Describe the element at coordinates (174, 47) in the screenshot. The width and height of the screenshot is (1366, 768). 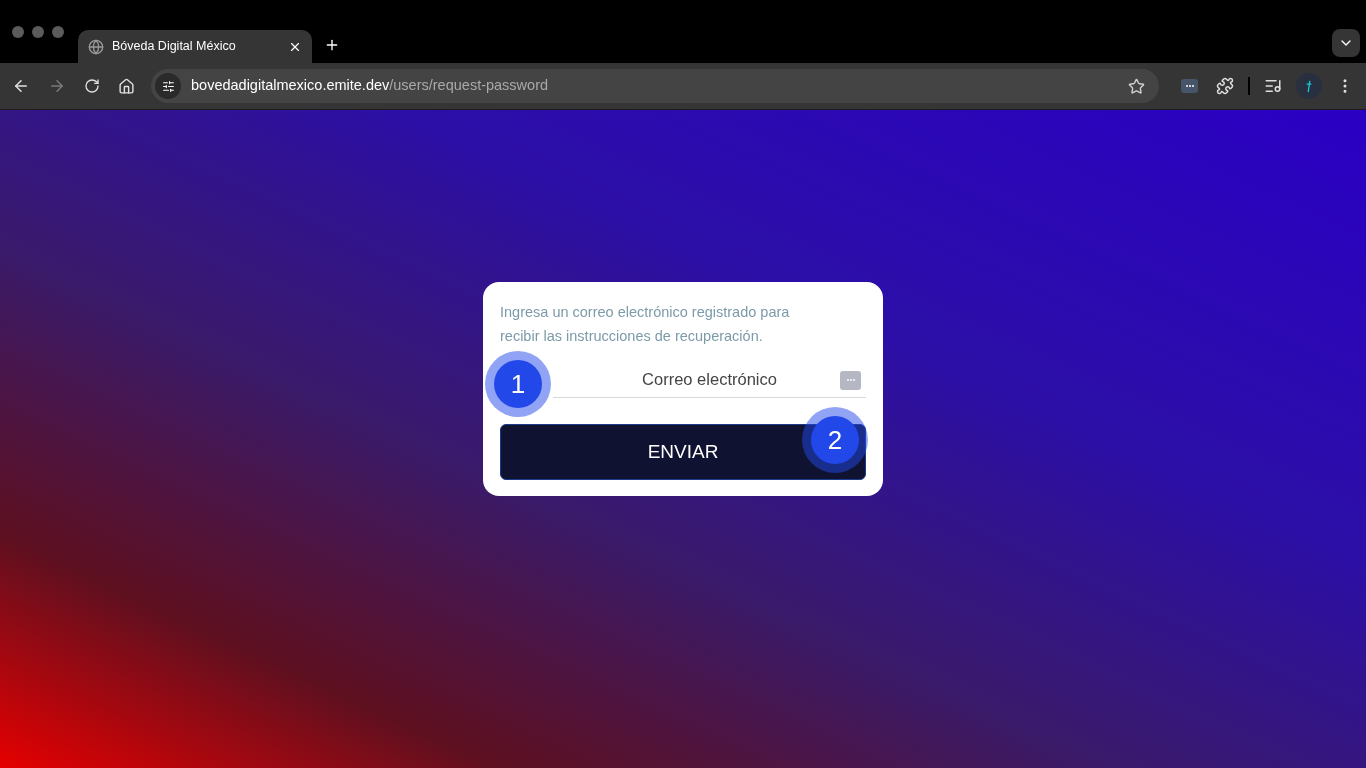
I see `tab-title: Bóveda Digital México` at that location.